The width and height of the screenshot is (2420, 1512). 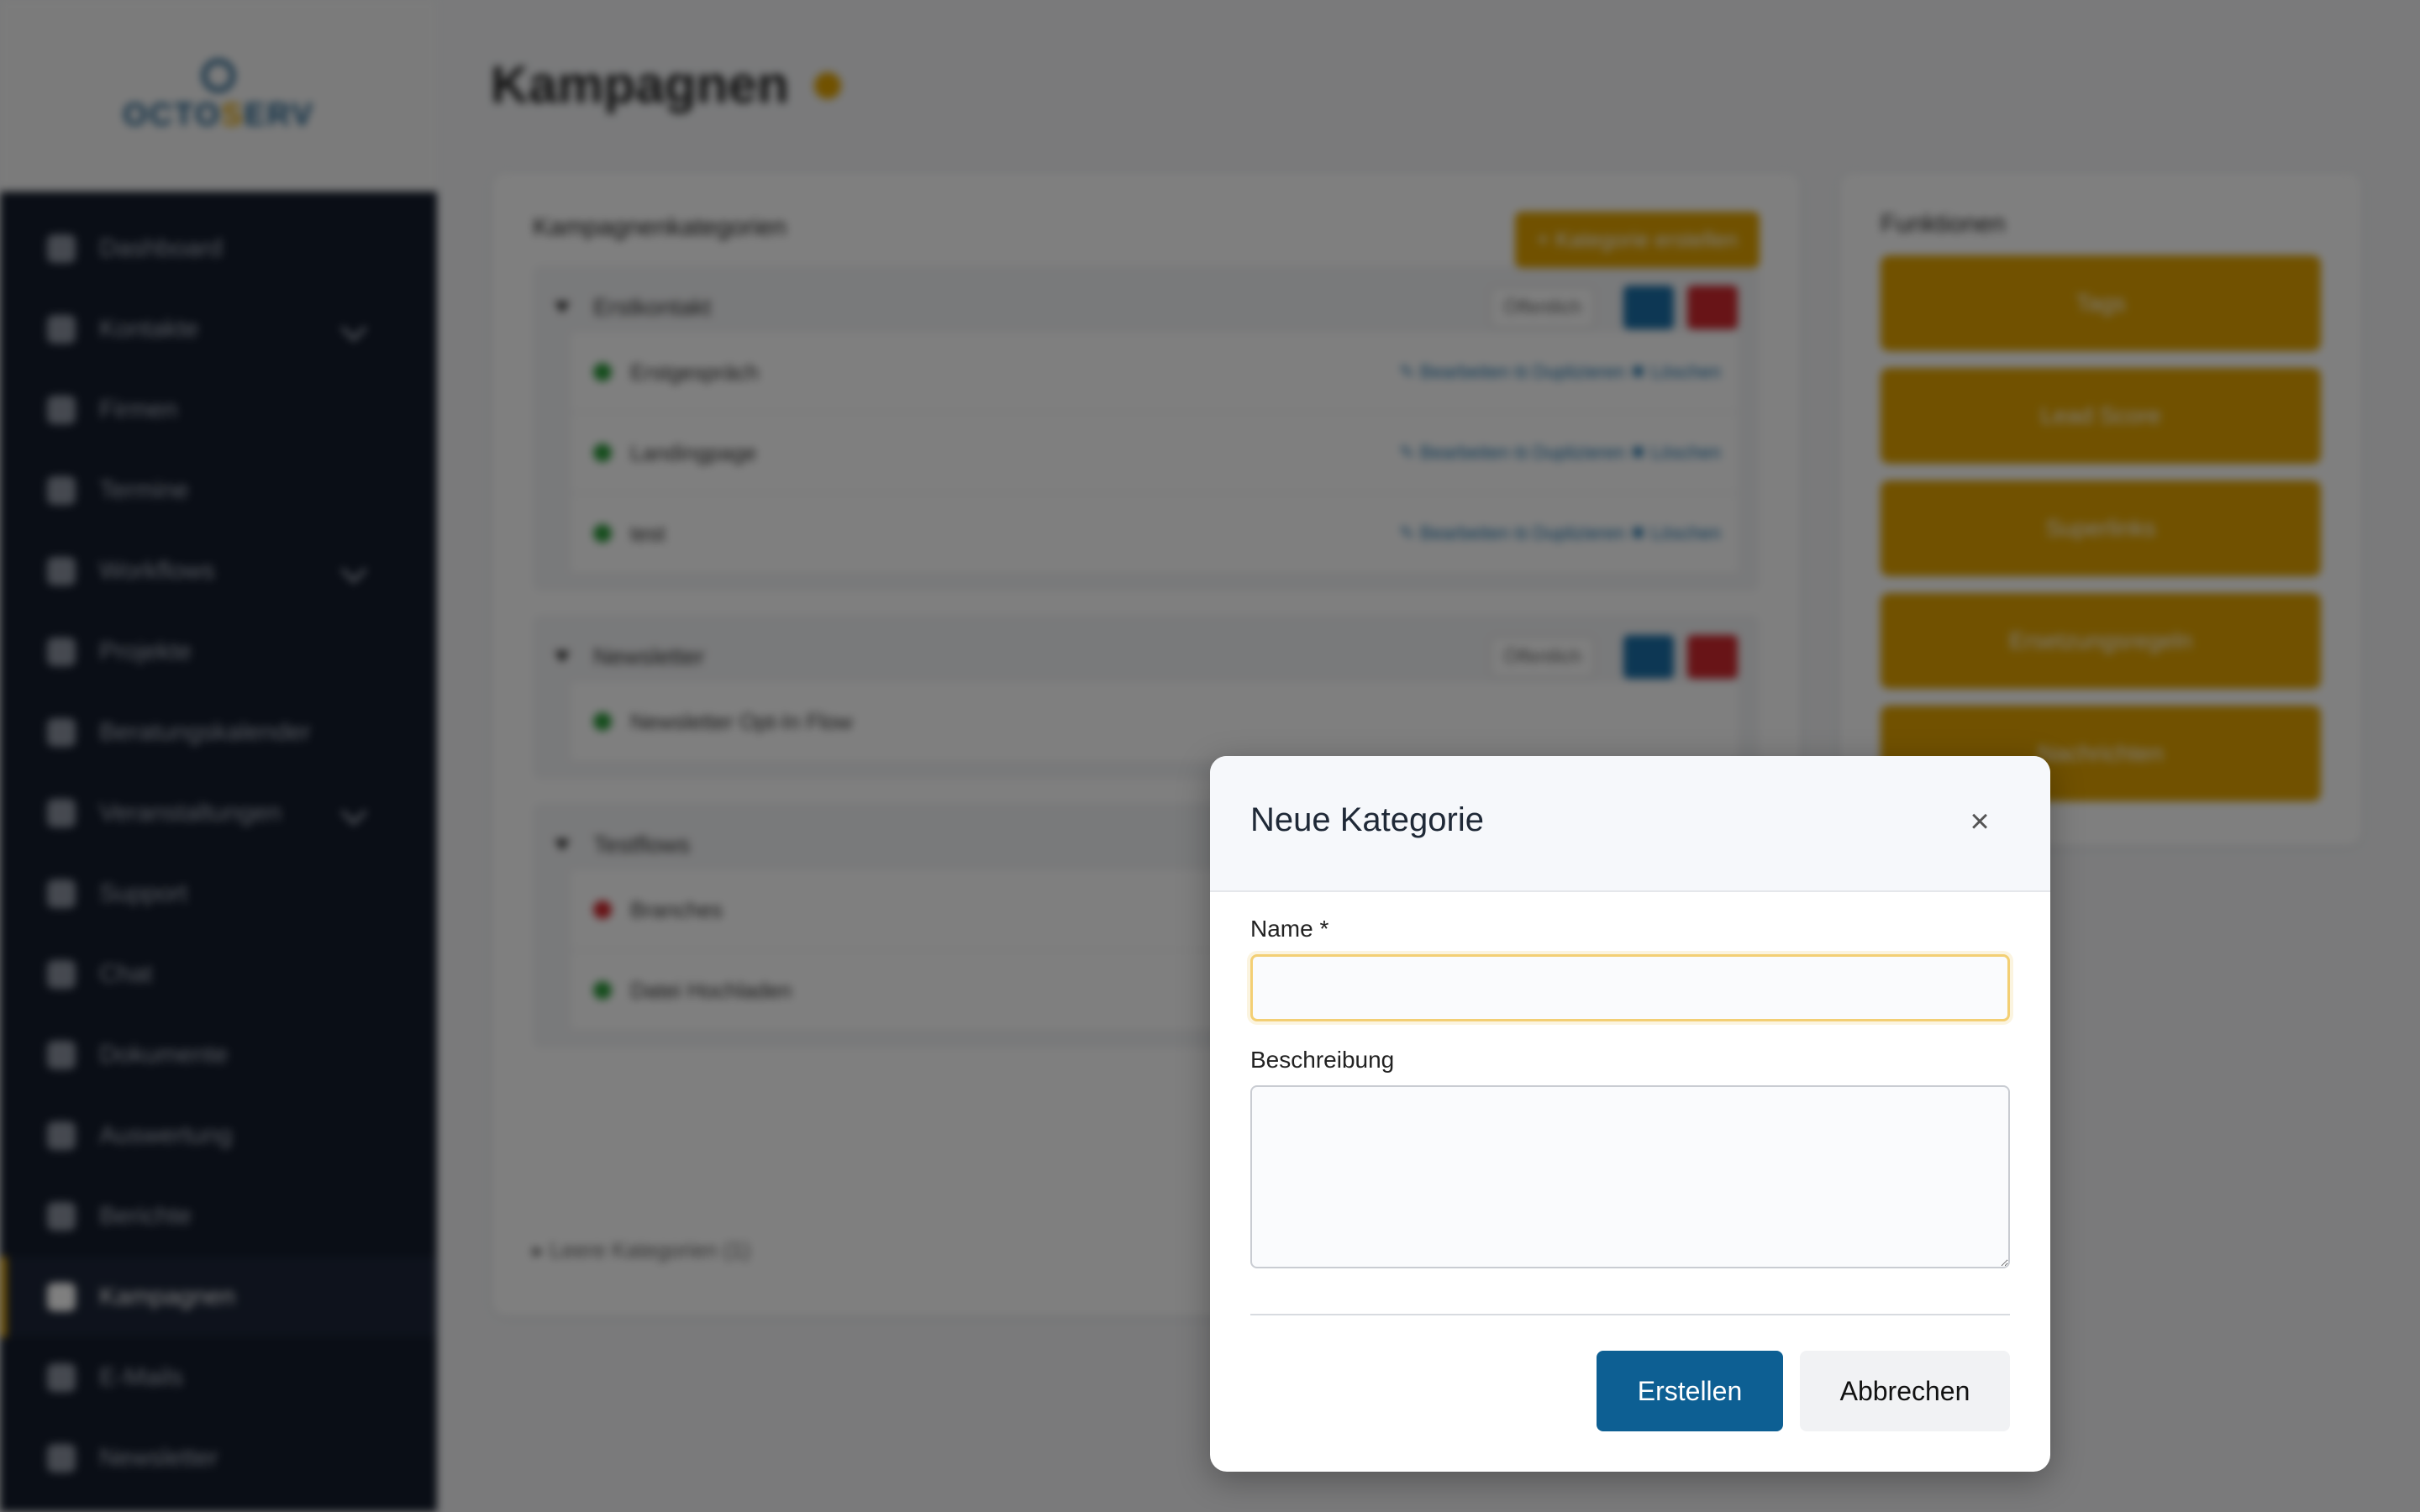 I want to click on create-button: Erstellen, so click(x=1690, y=1391).